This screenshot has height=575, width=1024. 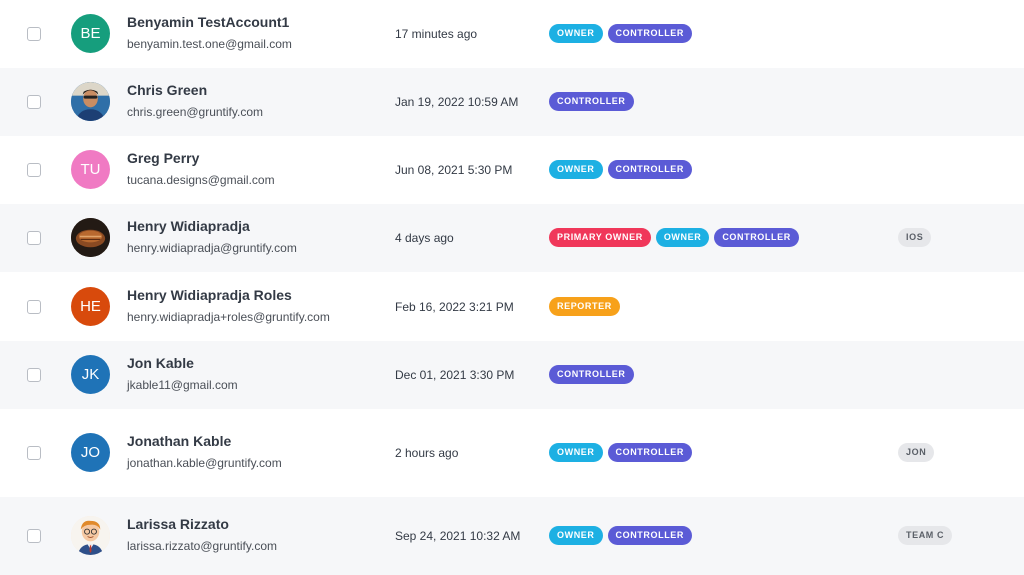 I want to click on user-name: Jonathan Kable, so click(x=179, y=441).